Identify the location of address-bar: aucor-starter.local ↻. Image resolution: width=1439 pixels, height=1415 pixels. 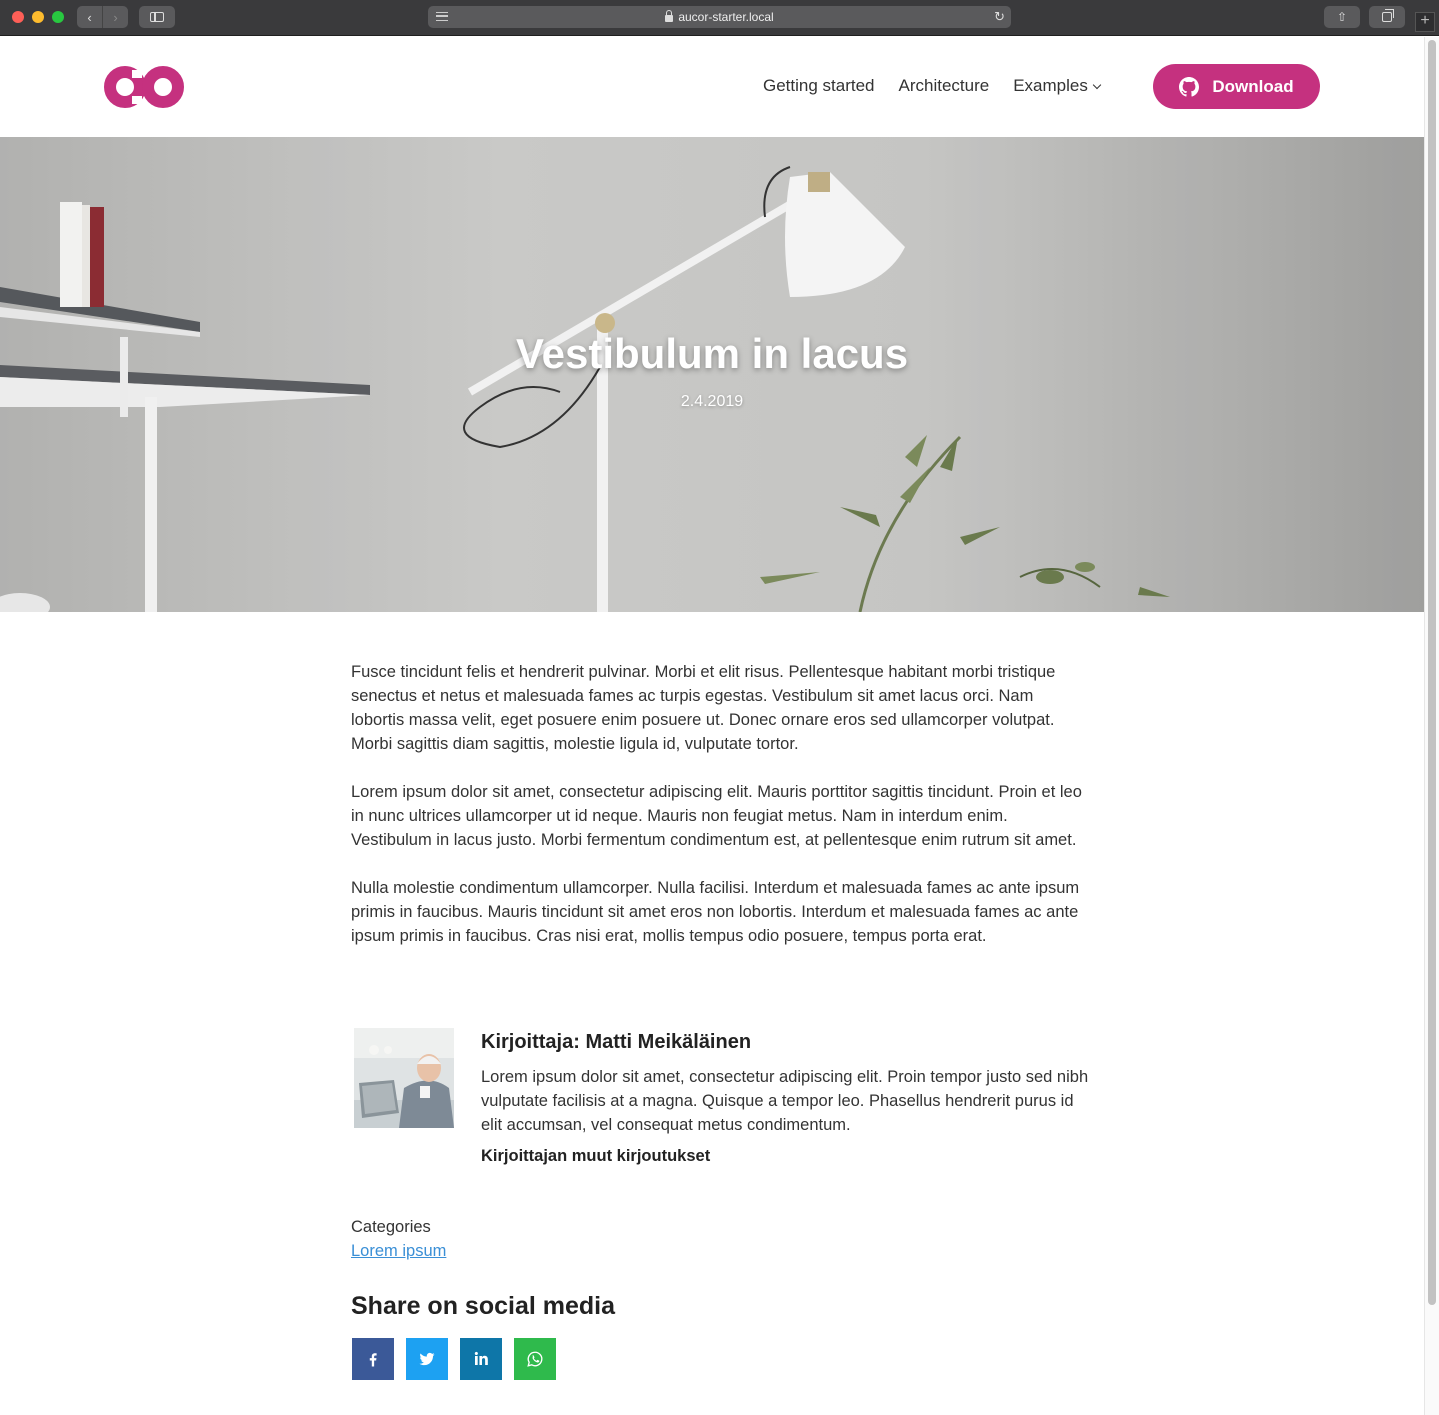
(719, 17).